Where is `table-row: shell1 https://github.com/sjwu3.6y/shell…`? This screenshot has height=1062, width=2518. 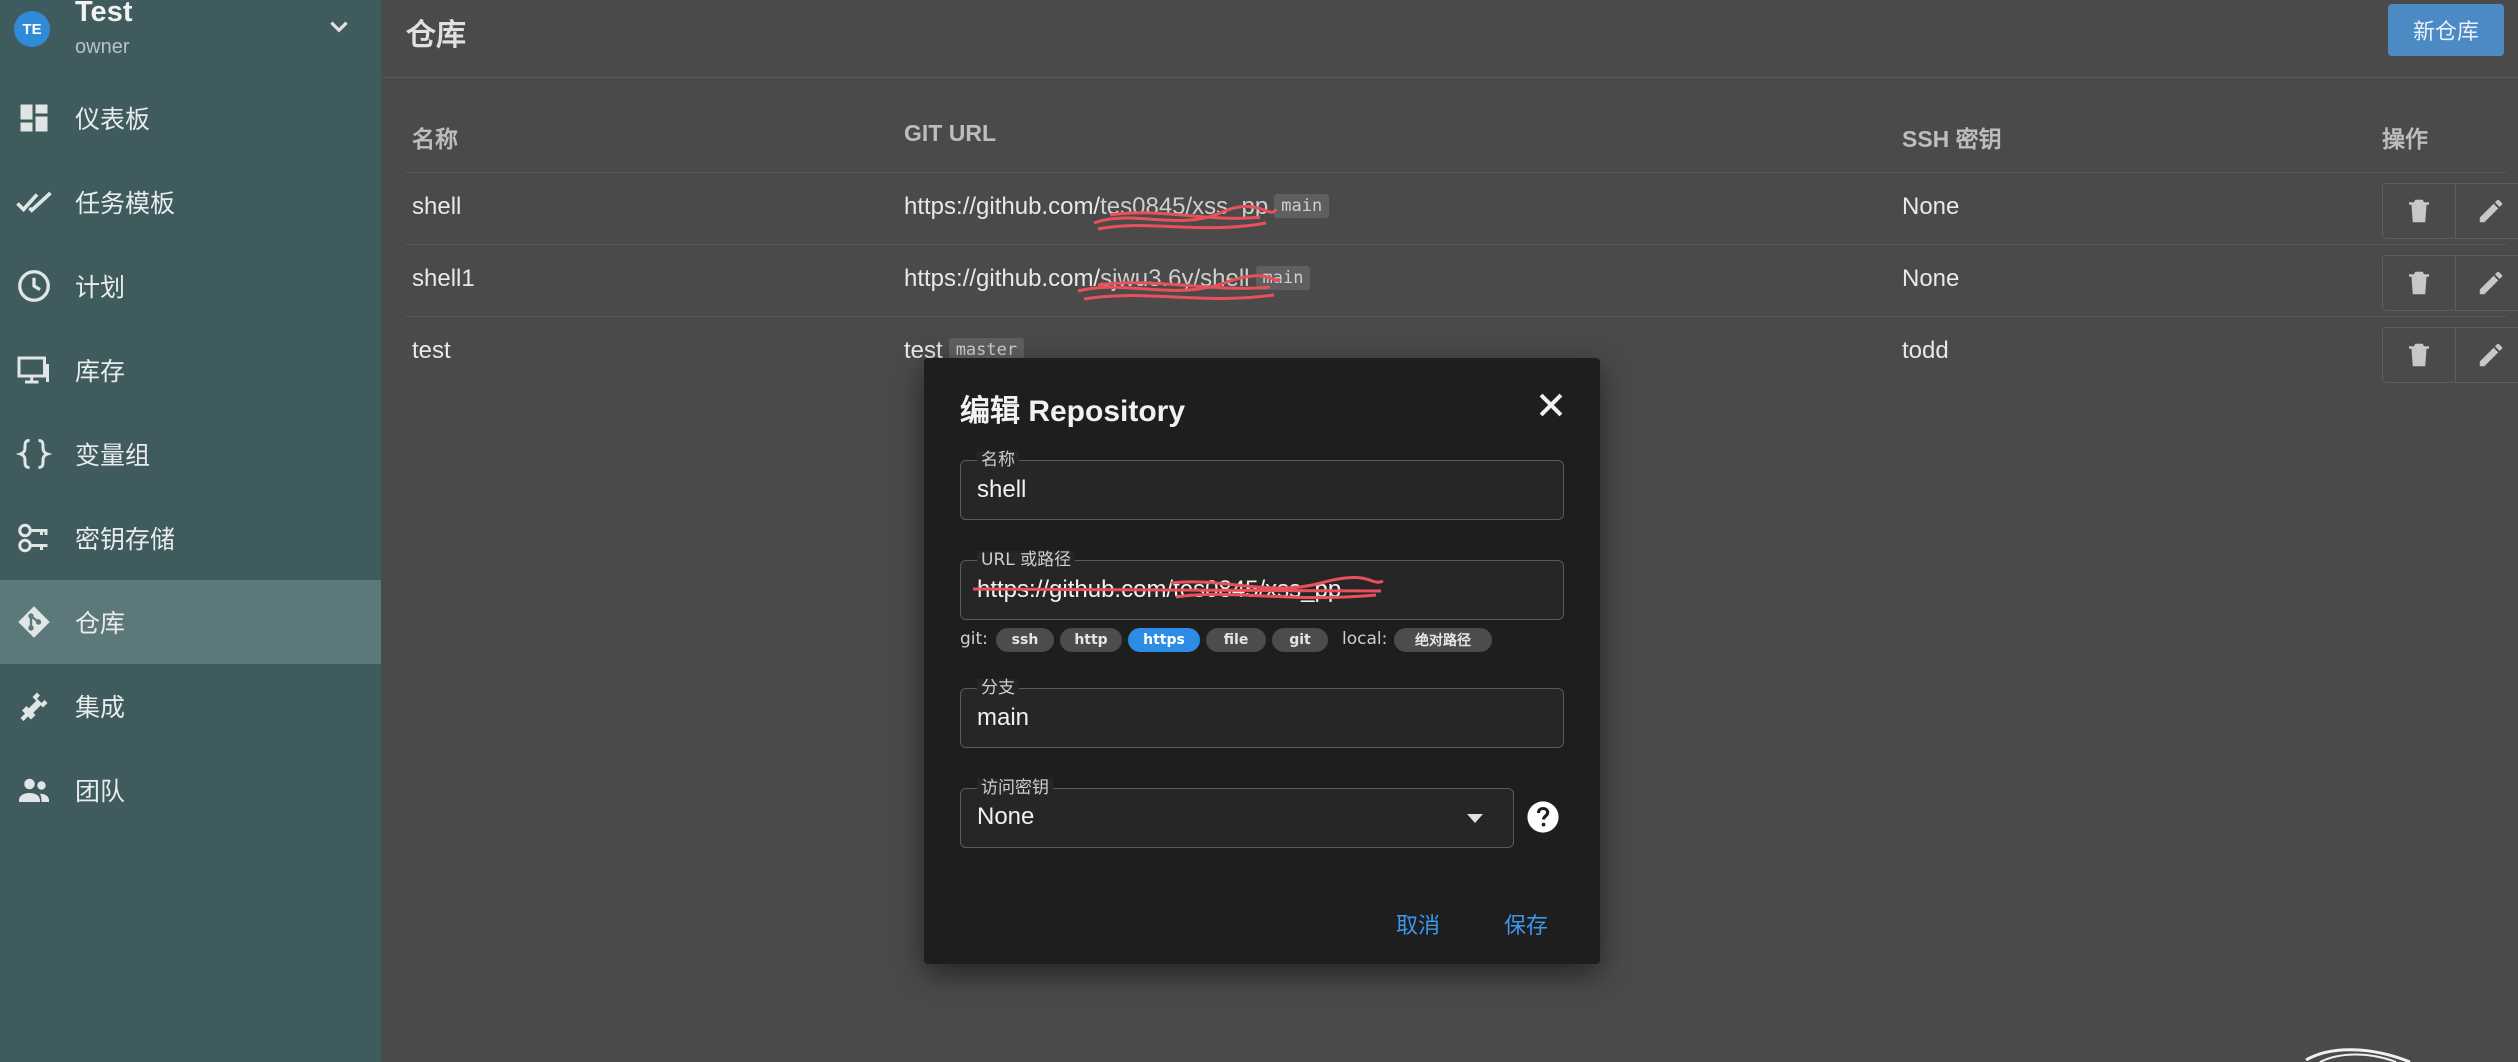 table-row: shell1 https://github.com/sjwu3.6y/shell… is located at coordinates (1462, 280).